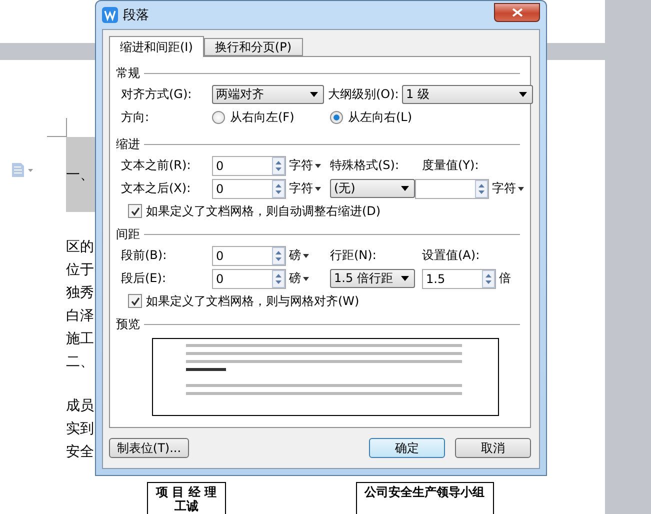 The width and height of the screenshot is (651, 514). Describe the element at coordinates (186, 498) in the screenshot. I see `org-chart-box: 项 目 经 理 工诚` at that location.